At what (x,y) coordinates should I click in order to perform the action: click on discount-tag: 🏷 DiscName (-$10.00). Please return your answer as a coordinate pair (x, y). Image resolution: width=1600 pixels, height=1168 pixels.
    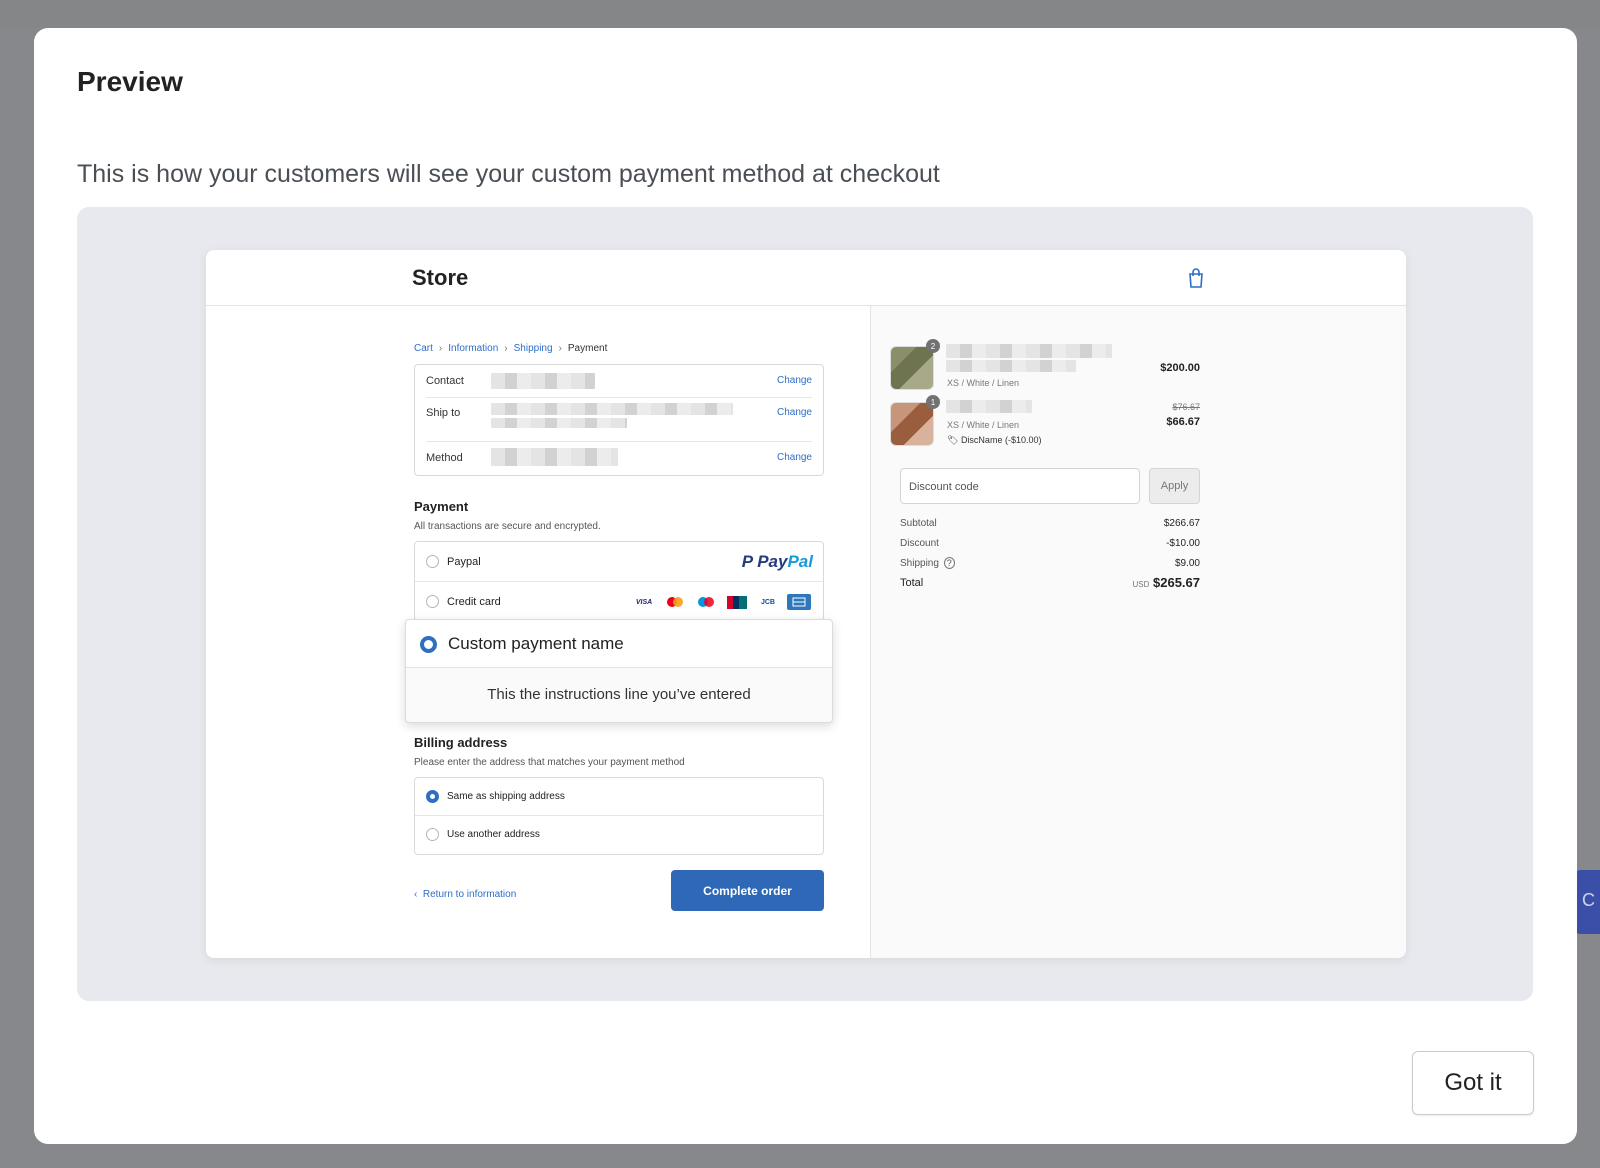
    Looking at the image, I should click on (994, 440).